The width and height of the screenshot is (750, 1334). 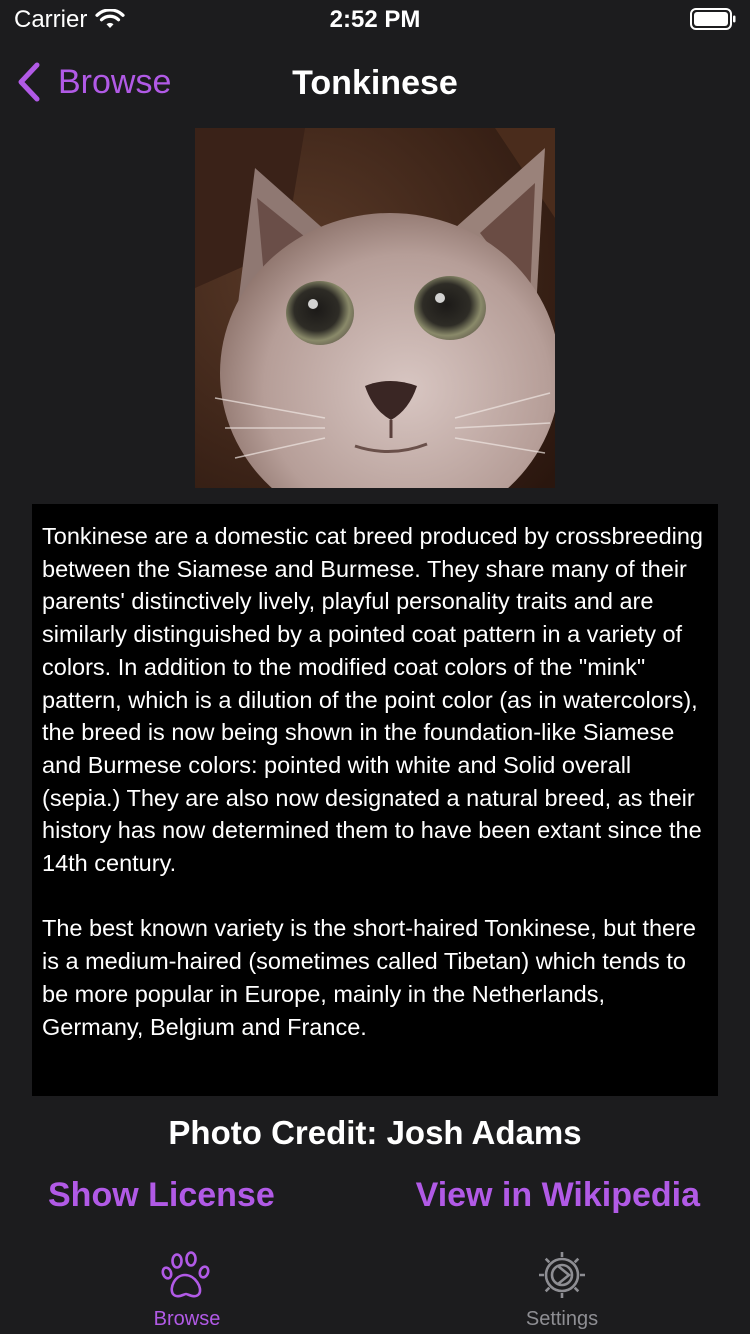 I want to click on page-title: Tonkinese, so click(x=375, y=83).